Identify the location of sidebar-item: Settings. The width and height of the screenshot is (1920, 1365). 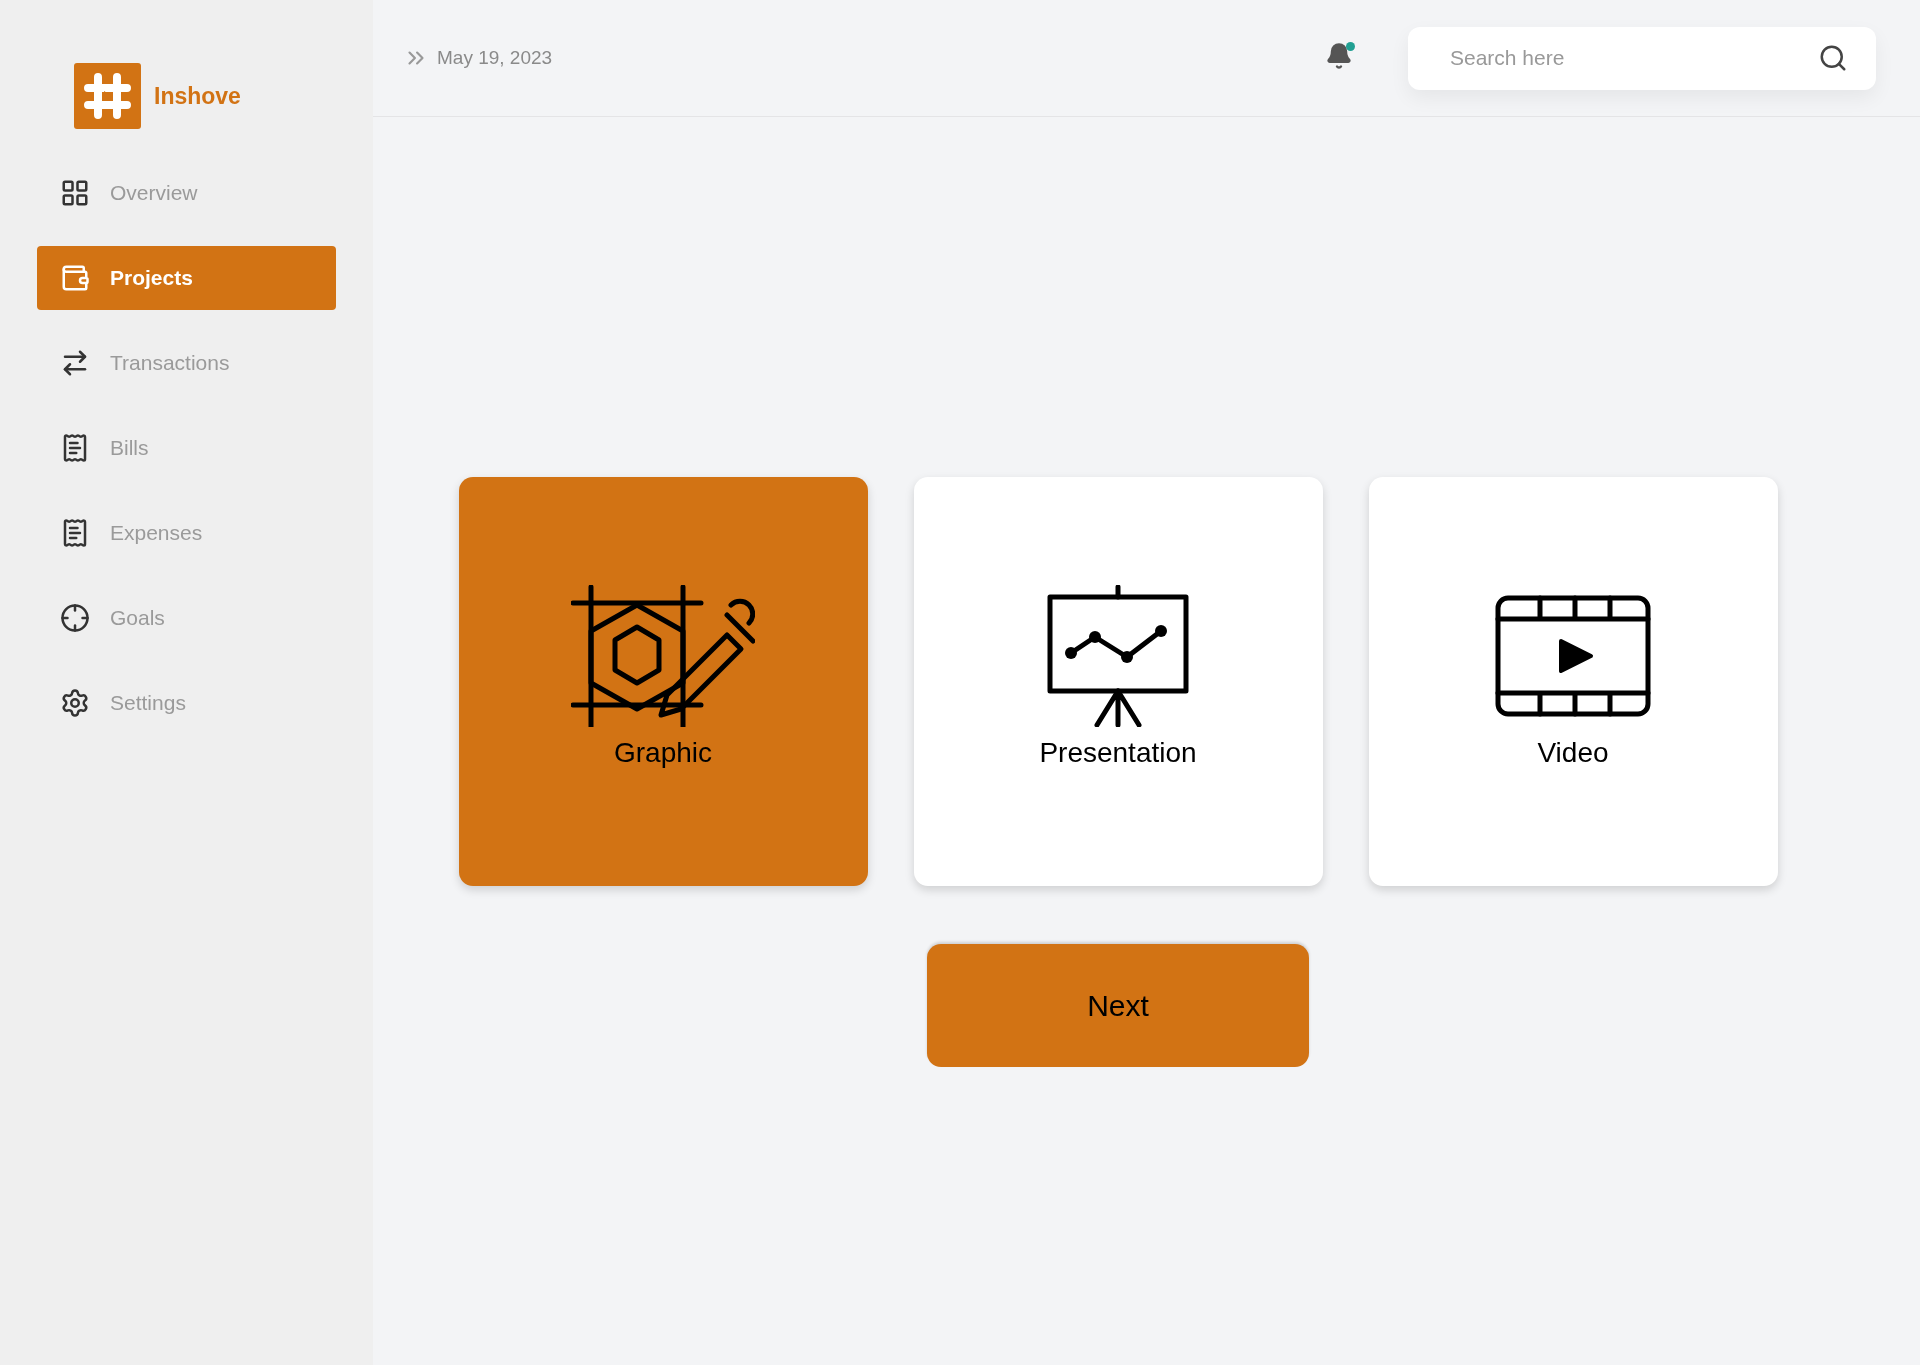
(186, 703).